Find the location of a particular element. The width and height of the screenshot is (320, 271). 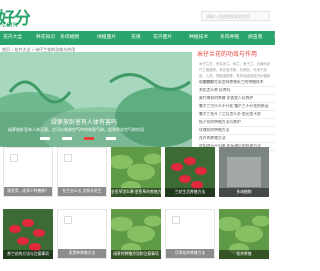

article-link: 花卉的养殖方法 is located at coordinates (237, 138).